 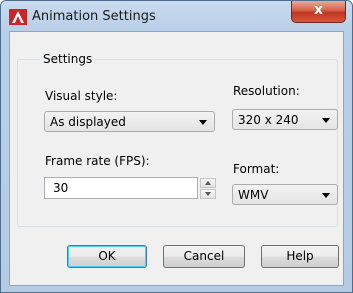 I want to click on frame-rate-input: 30, so click(x=121, y=188).